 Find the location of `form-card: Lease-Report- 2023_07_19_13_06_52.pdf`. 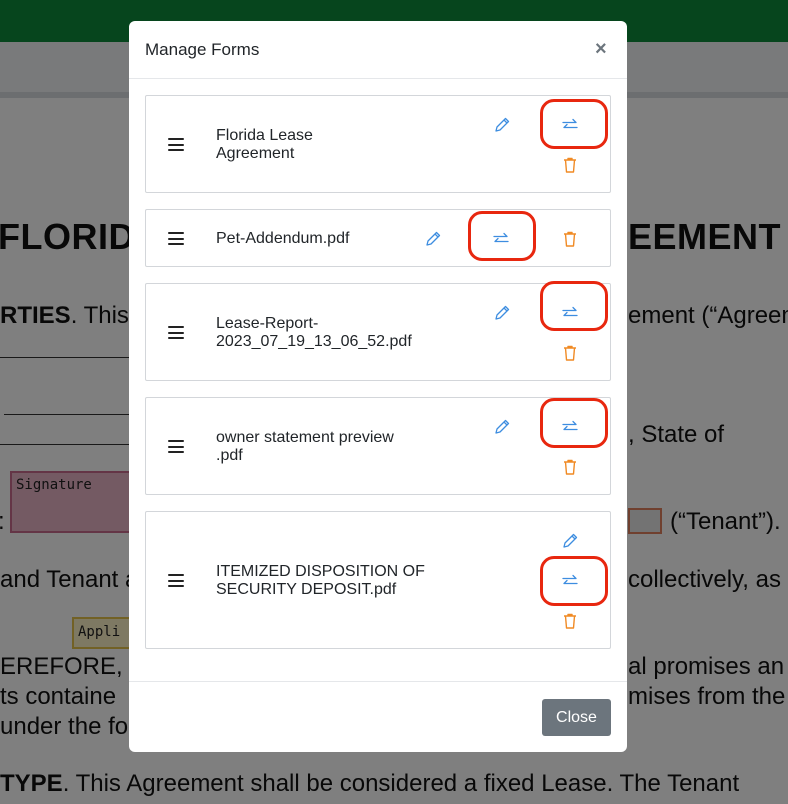

form-card: Lease-Report- 2023_07_19_13_06_52.pdf is located at coordinates (378, 331).